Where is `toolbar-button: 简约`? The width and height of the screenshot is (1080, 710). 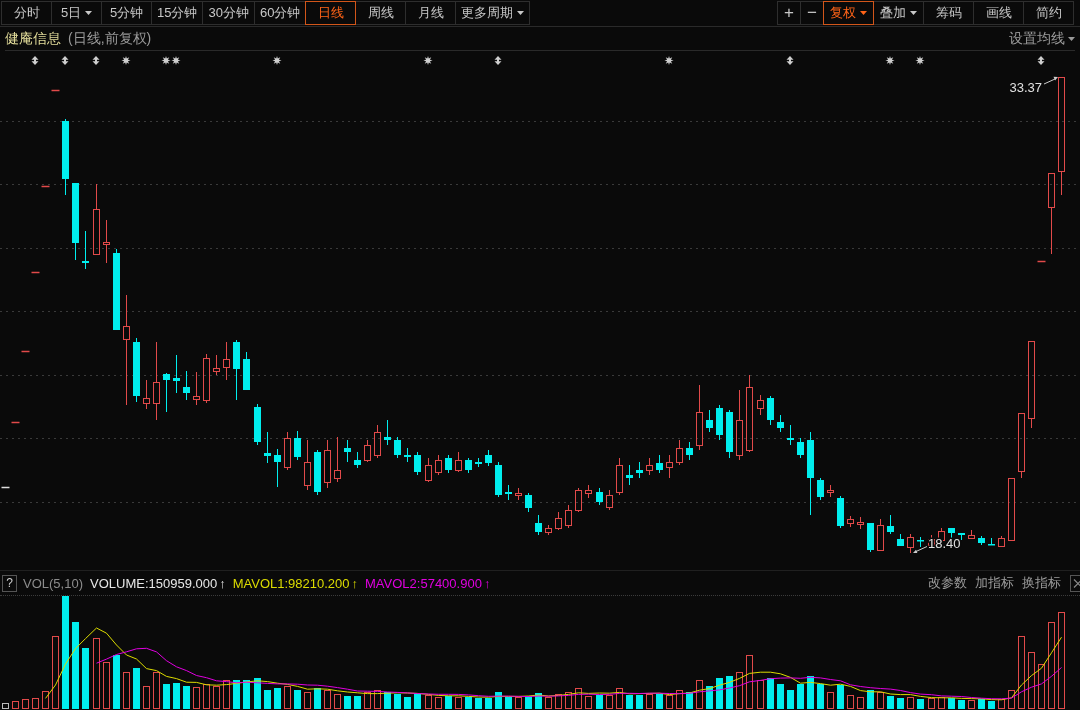
toolbar-button: 简约 is located at coordinates (1048, 13).